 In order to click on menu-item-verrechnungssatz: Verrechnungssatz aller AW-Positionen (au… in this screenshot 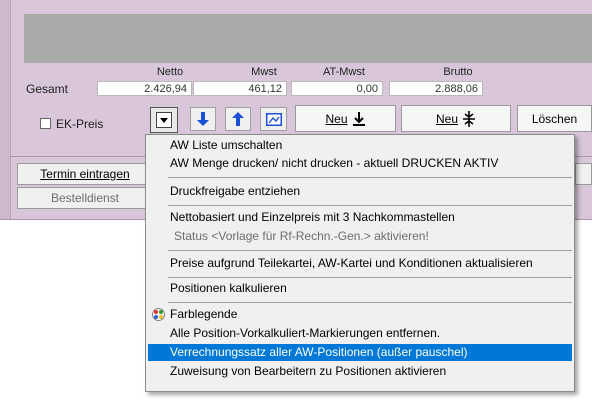, I will do `click(360, 352)`.